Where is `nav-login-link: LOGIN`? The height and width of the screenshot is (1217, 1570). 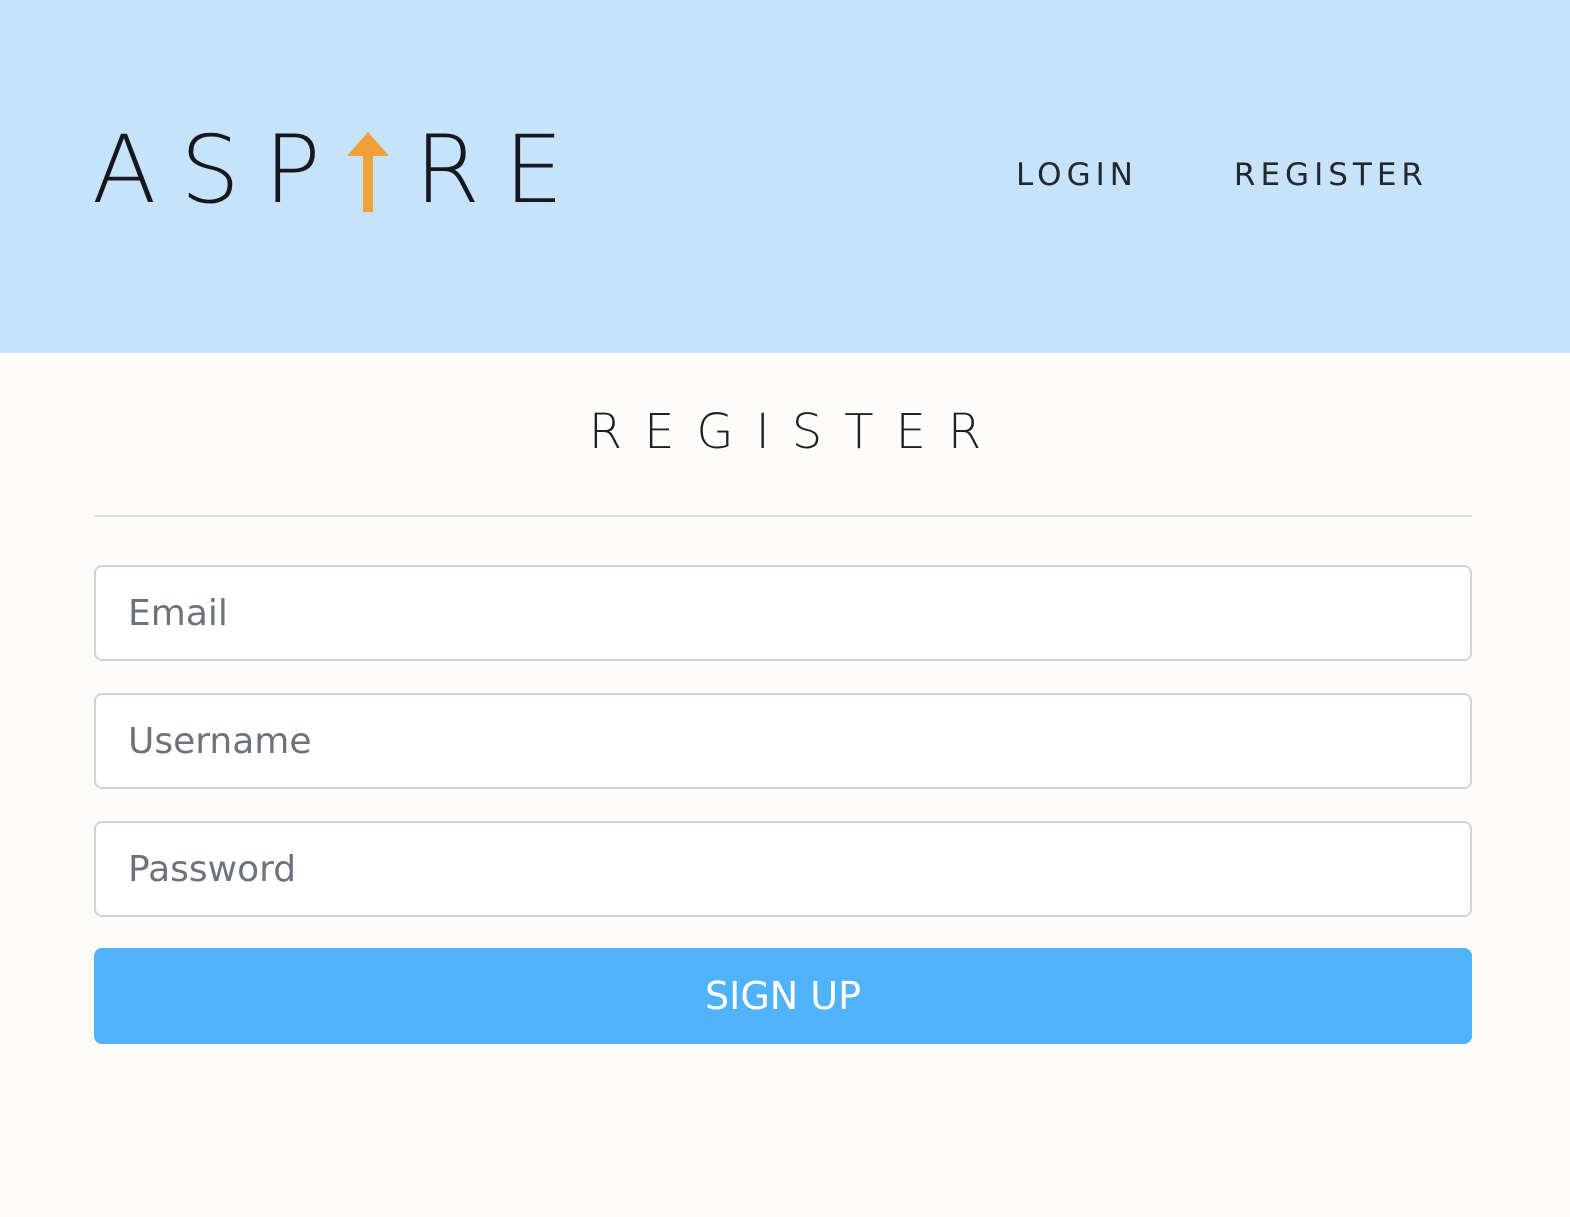
nav-login-link: LOGIN is located at coordinates (1077, 175).